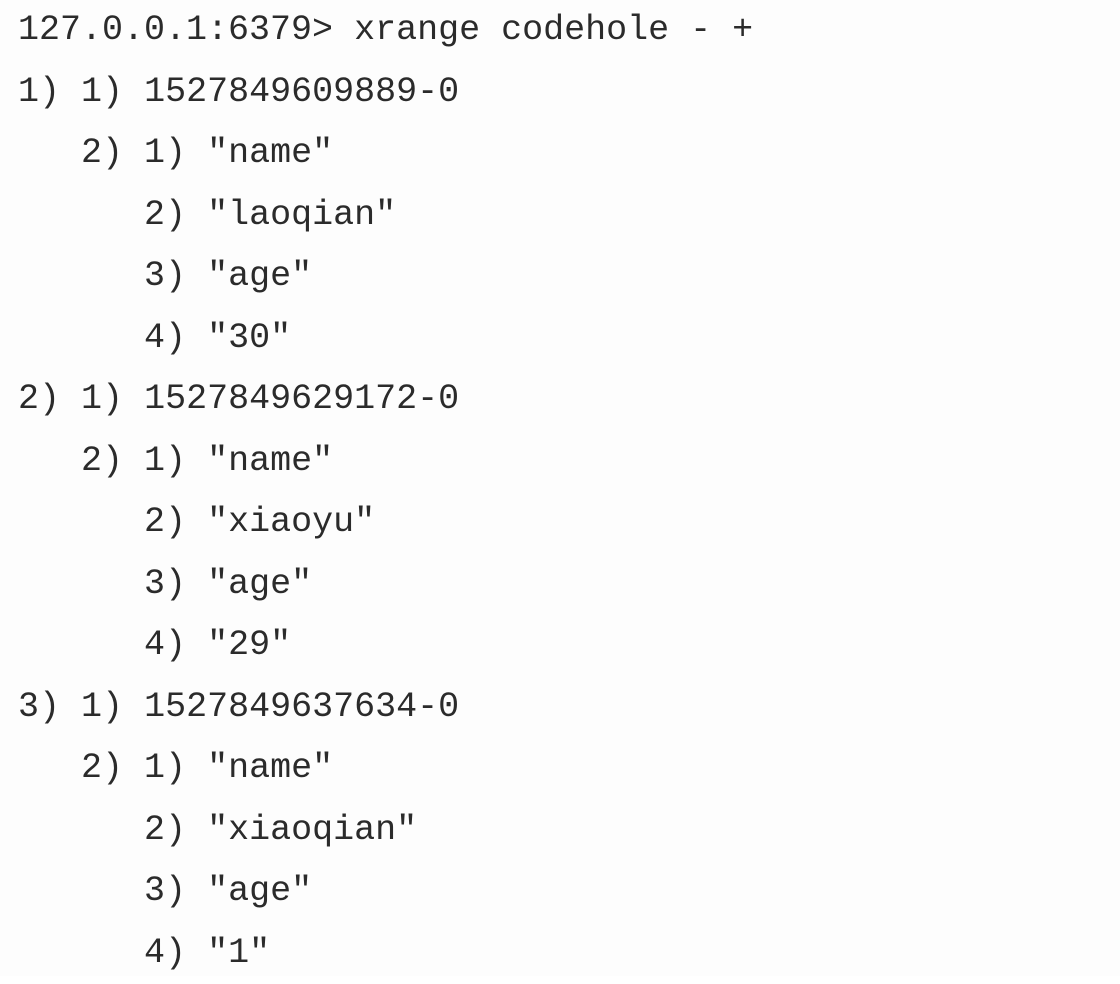  Describe the element at coordinates (249, 645) in the screenshot. I see `field-value: "29"` at that location.